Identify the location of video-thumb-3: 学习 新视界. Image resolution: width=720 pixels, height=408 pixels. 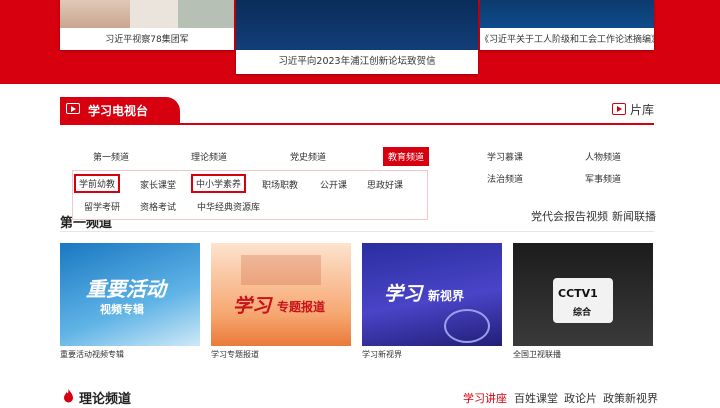
(432, 294).